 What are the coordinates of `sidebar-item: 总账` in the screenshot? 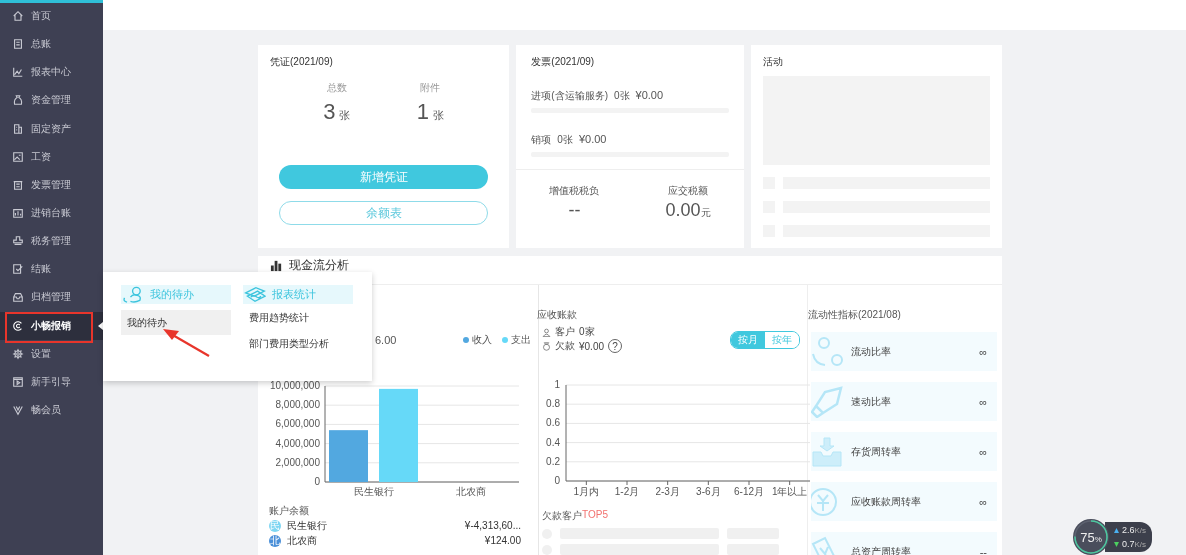 It's located at (51, 44).